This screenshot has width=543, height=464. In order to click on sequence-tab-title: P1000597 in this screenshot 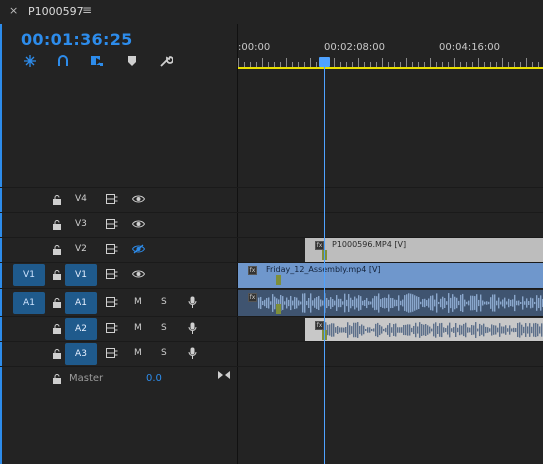, I will do `click(56, 11)`.